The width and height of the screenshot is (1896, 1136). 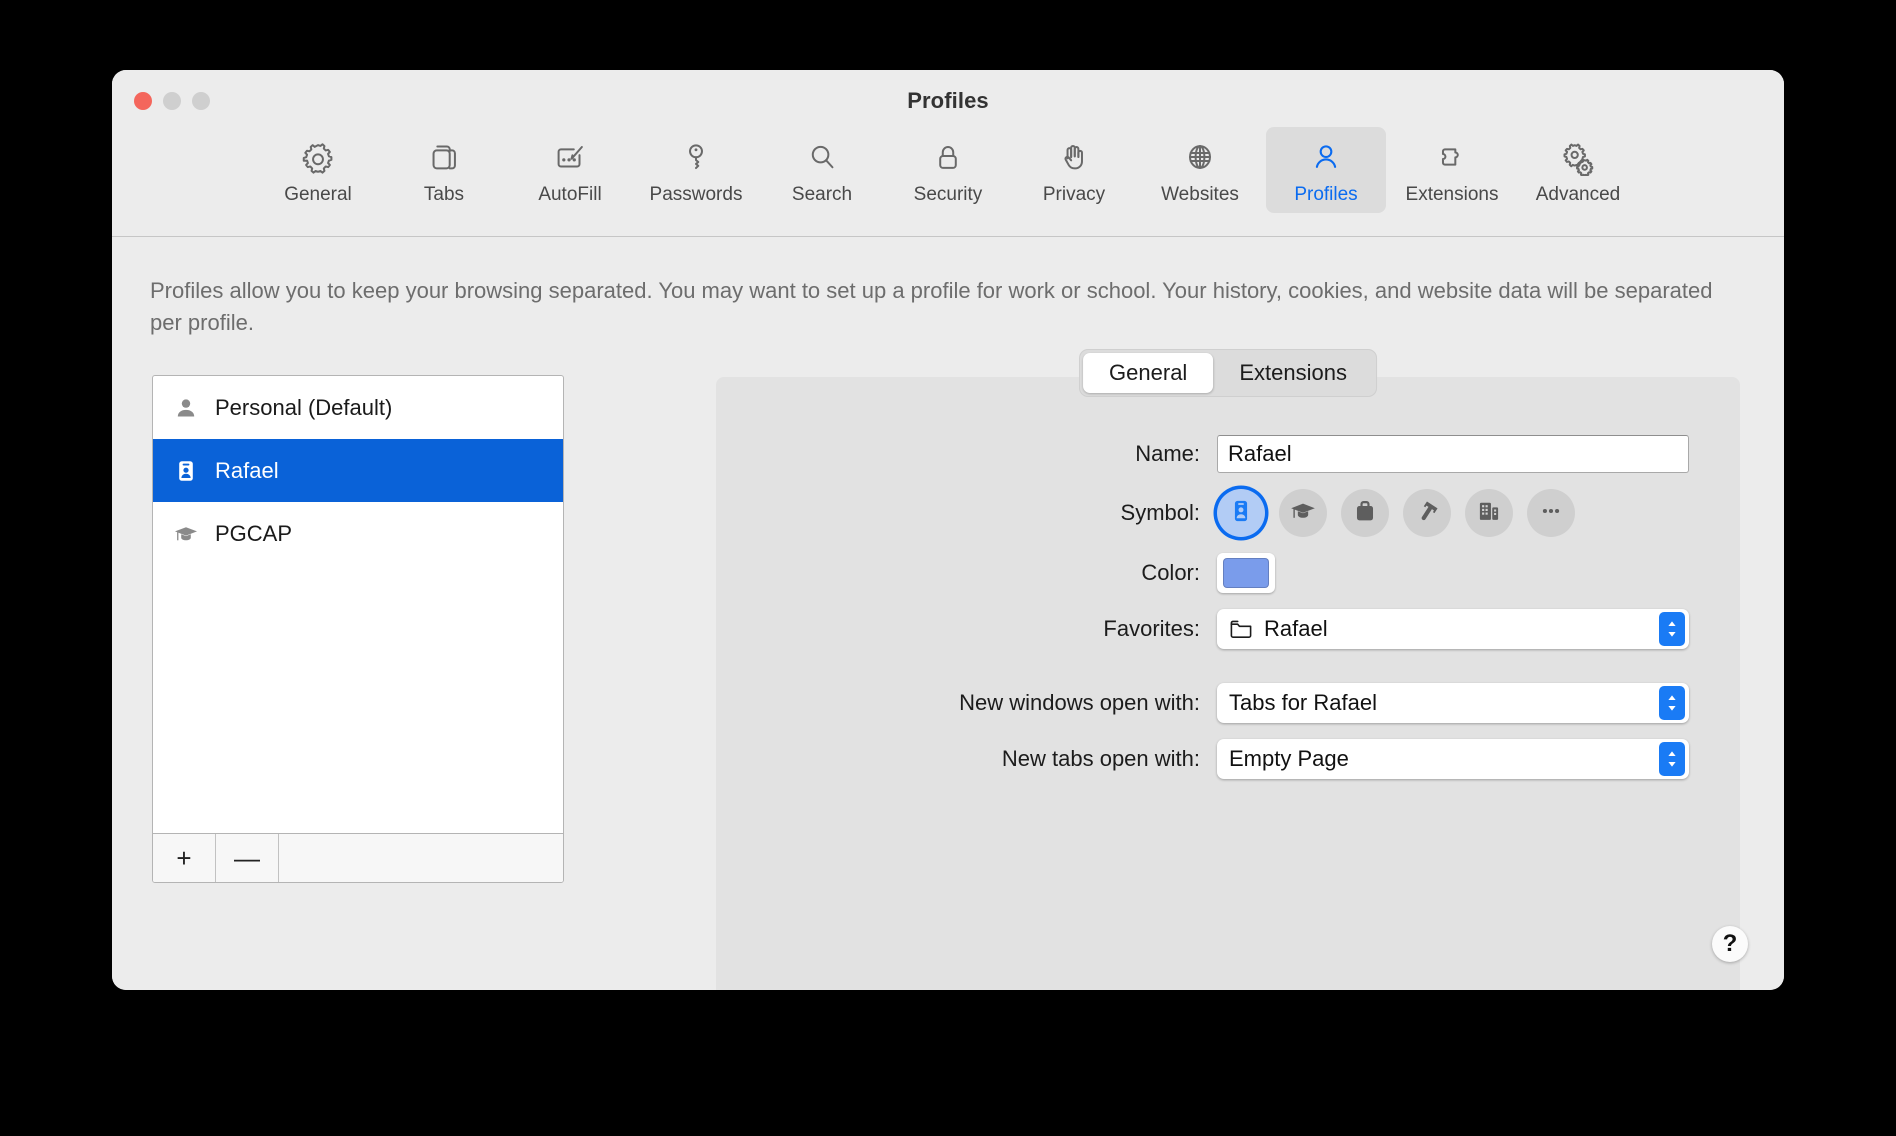 I want to click on tab-extensions: Extensions, so click(x=1452, y=170).